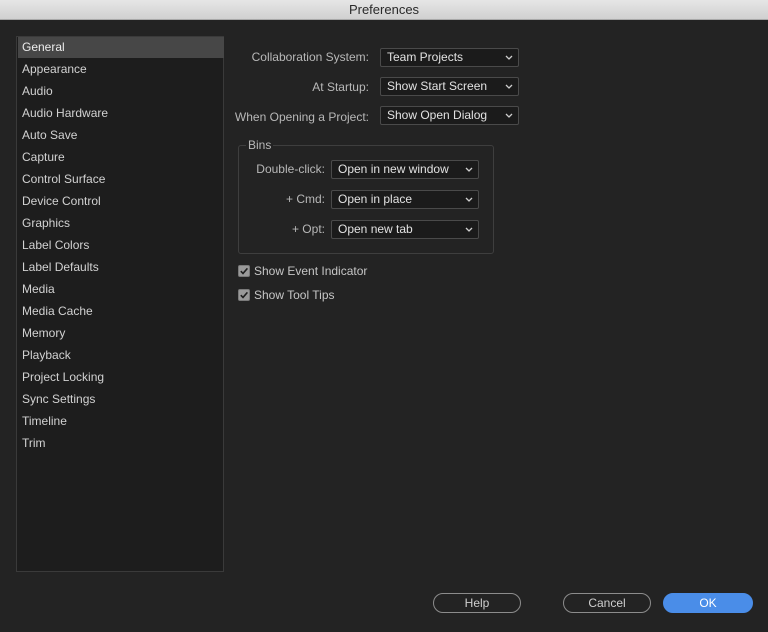 This screenshot has height=632, width=768. I want to click on sidebar-item-label-colors: Label Colors, so click(121, 245).